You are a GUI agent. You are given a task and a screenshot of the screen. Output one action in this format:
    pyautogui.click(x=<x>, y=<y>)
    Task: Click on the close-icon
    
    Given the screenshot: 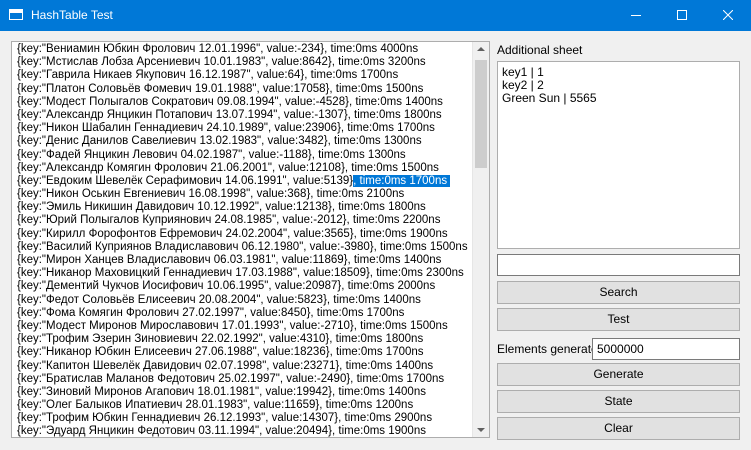 What is the action you would take?
    pyautogui.click(x=728, y=15)
    